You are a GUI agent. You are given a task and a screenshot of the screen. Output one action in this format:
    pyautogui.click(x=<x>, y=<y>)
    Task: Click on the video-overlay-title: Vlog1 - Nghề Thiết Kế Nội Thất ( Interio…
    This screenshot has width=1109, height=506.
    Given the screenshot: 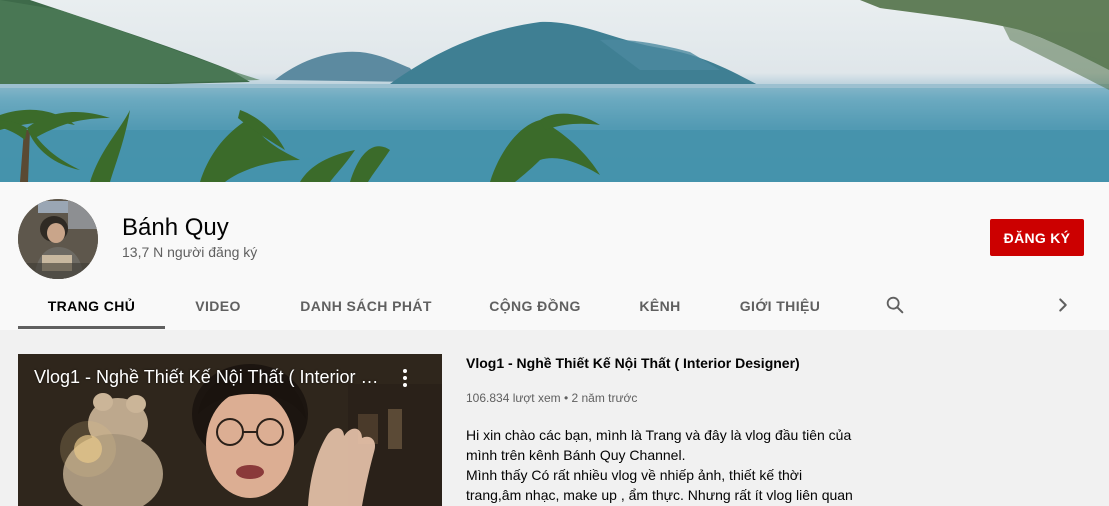 What is the action you would take?
    pyautogui.click(x=209, y=377)
    